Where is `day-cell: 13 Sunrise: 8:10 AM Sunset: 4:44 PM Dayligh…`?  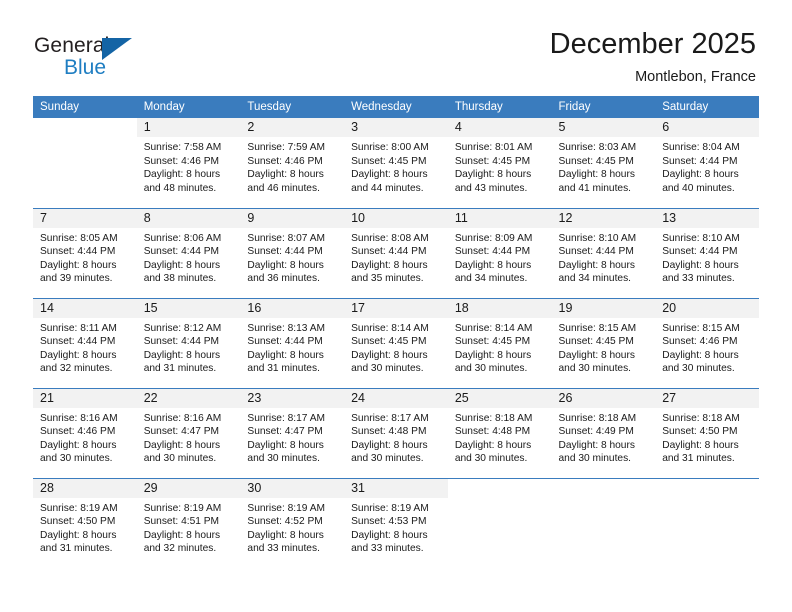 day-cell: 13 Sunrise: 8:10 AM Sunset: 4:44 PM Dayligh… is located at coordinates (707, 252).